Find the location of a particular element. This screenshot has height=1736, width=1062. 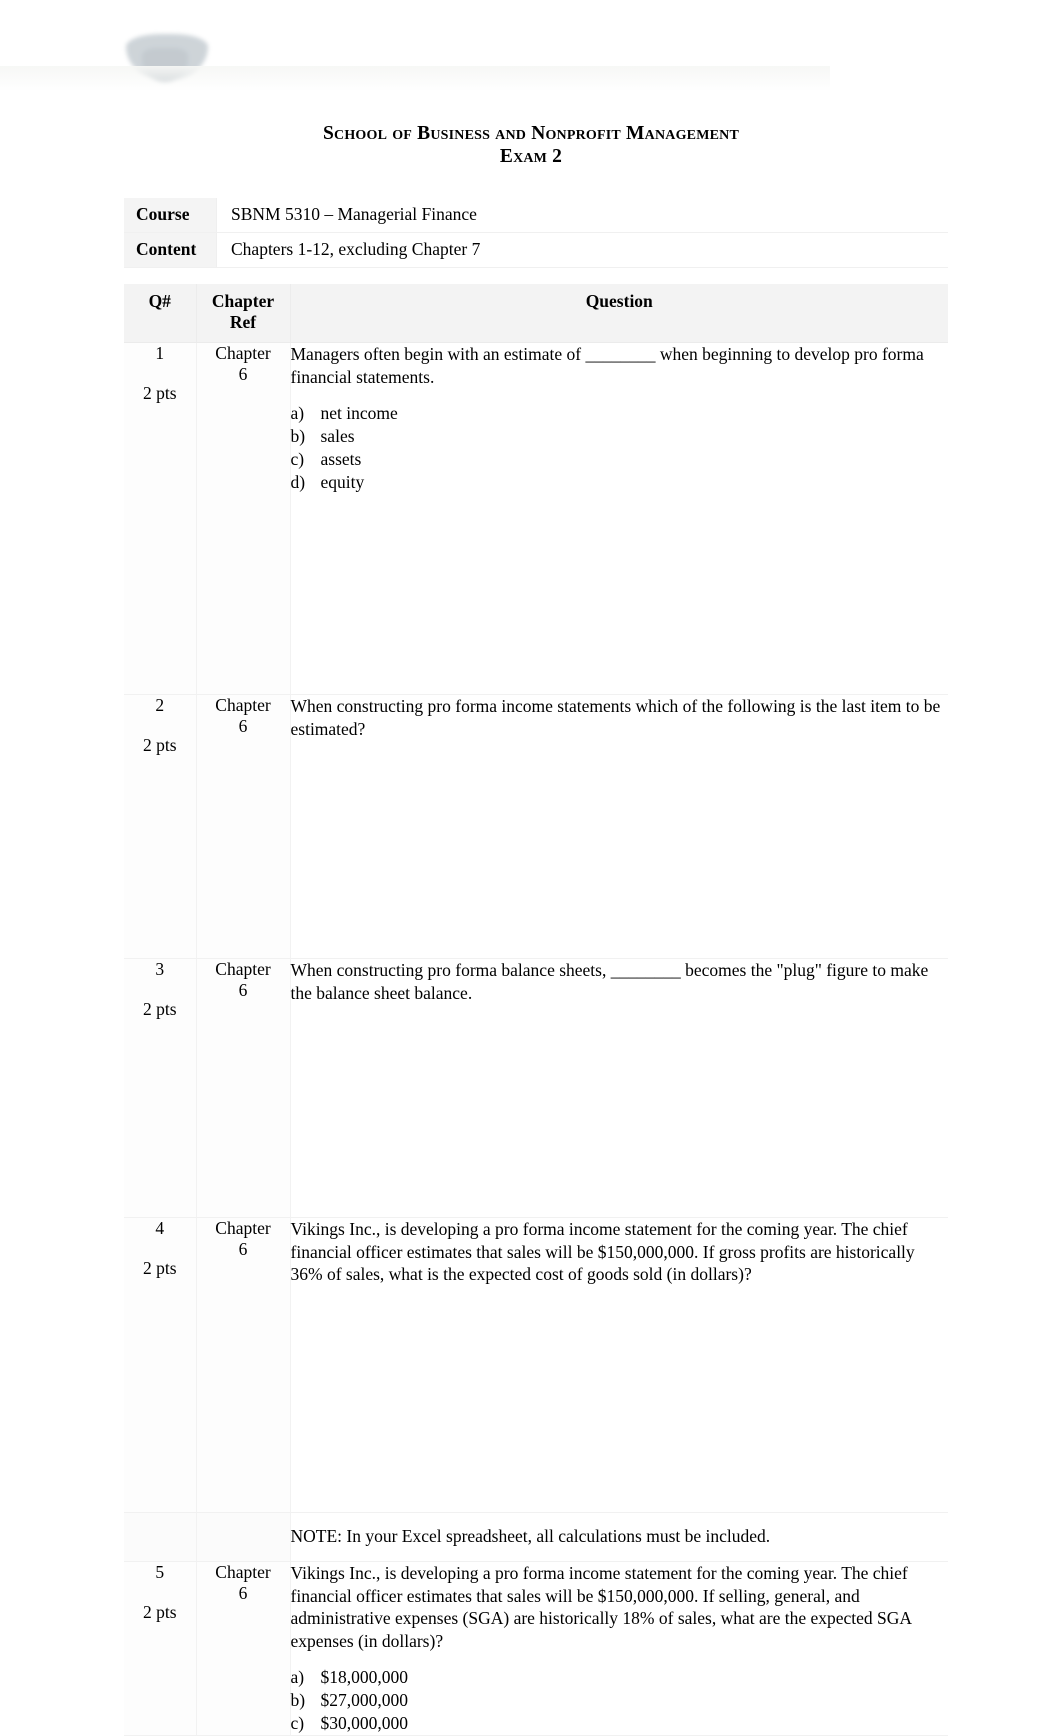

question-number: 1 is located at coordinates (160, 353).